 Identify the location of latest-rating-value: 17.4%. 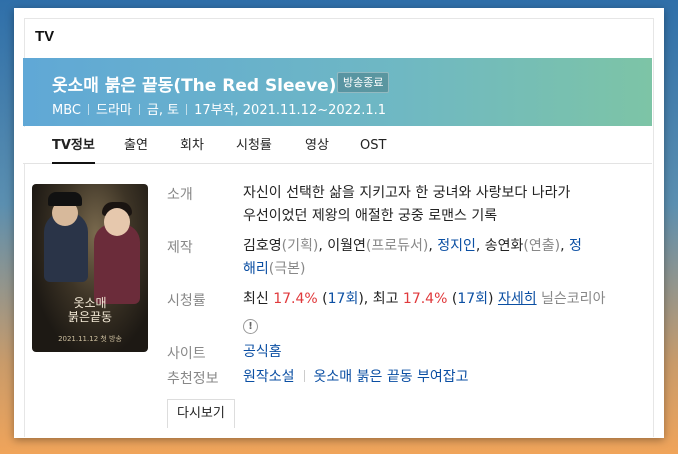
(295, 299).